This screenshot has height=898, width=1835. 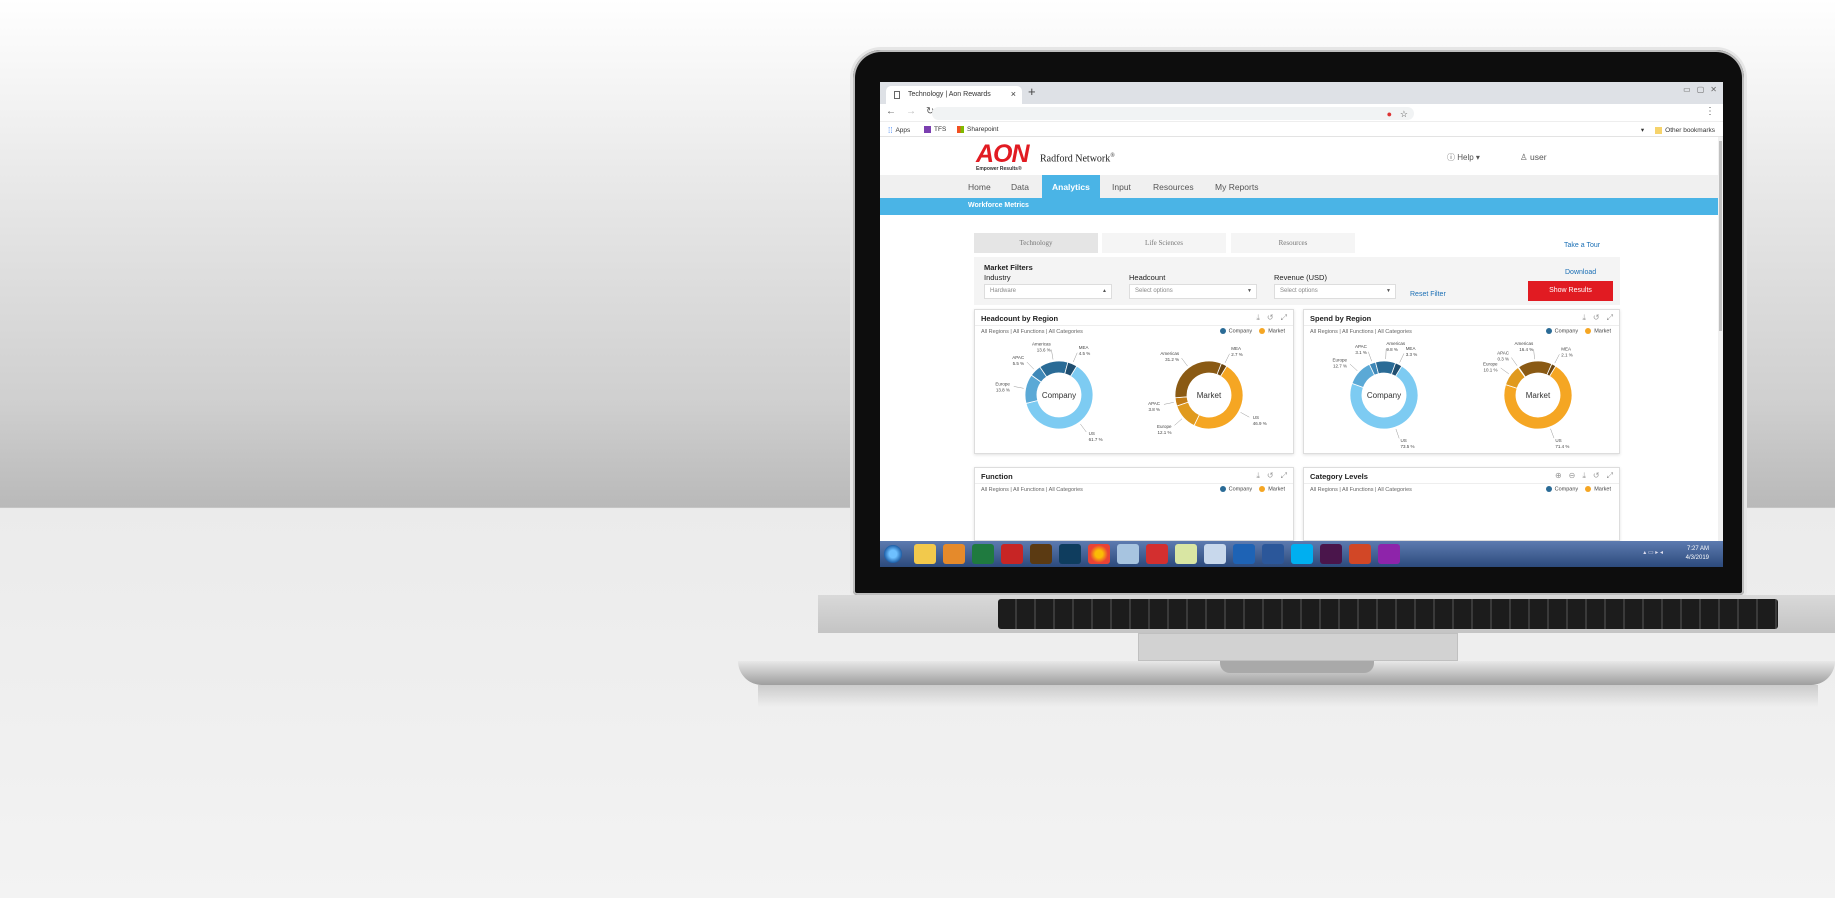 I want to click on menu-icon: ⋮, so click(x=1710, y=111).